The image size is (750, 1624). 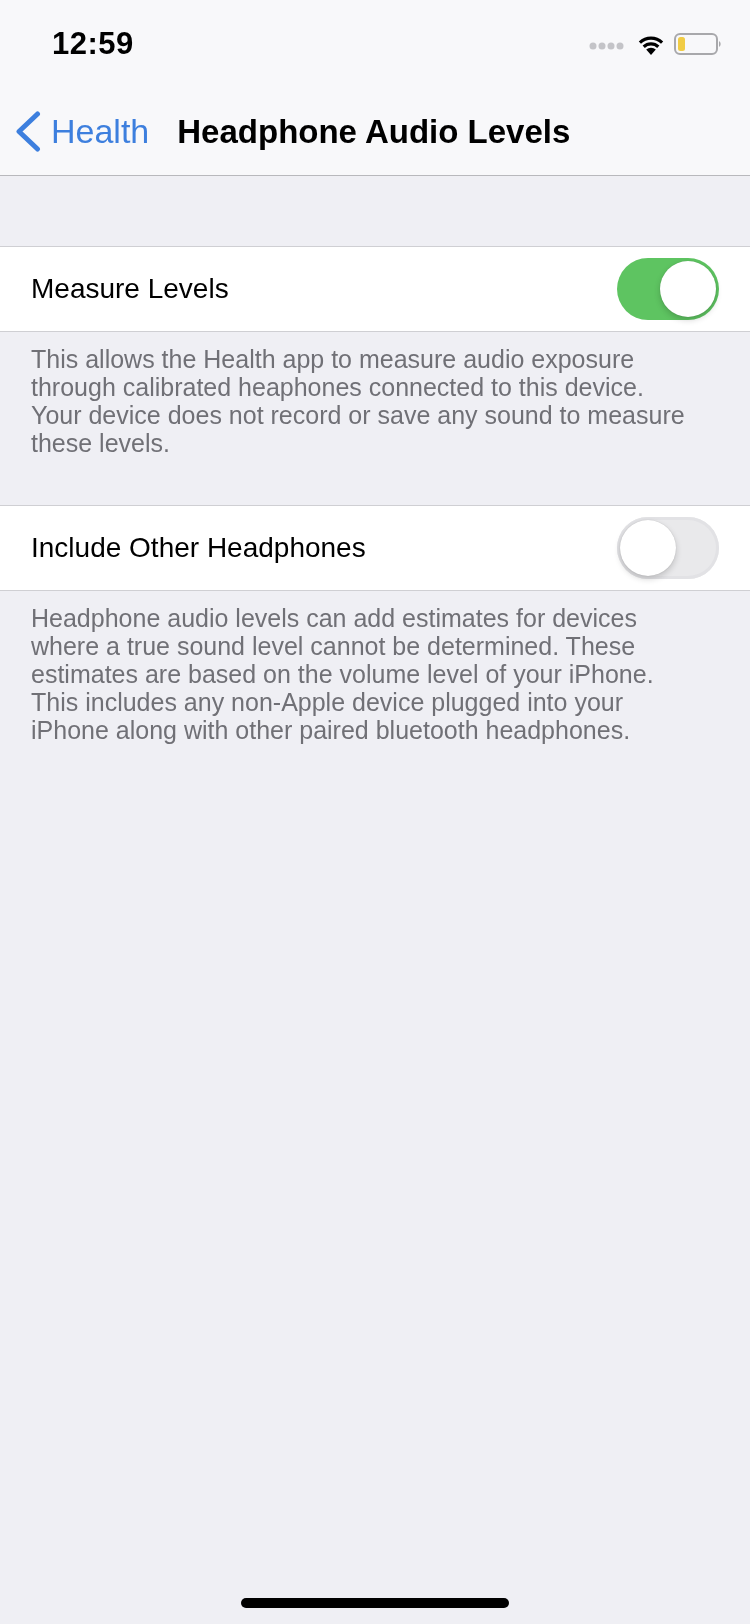 I want to click on row-label: Include Other Headphones, so click(x=198, y=548).